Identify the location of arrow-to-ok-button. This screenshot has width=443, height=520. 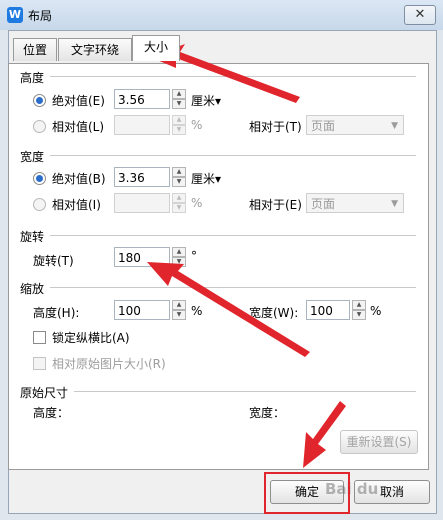
(324, 434).